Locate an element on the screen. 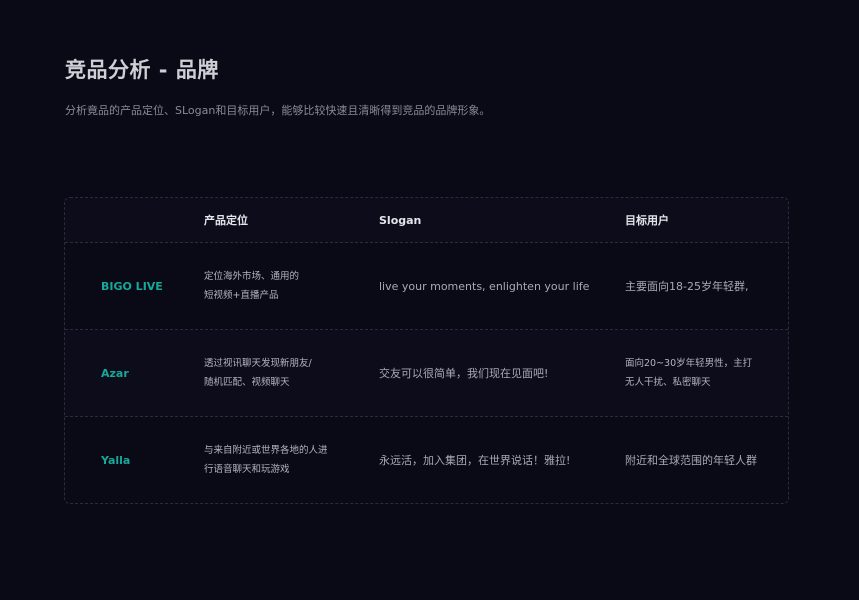  positioning-line: 行语音聊天和玩游戏 is located at coordinates (247, 469).